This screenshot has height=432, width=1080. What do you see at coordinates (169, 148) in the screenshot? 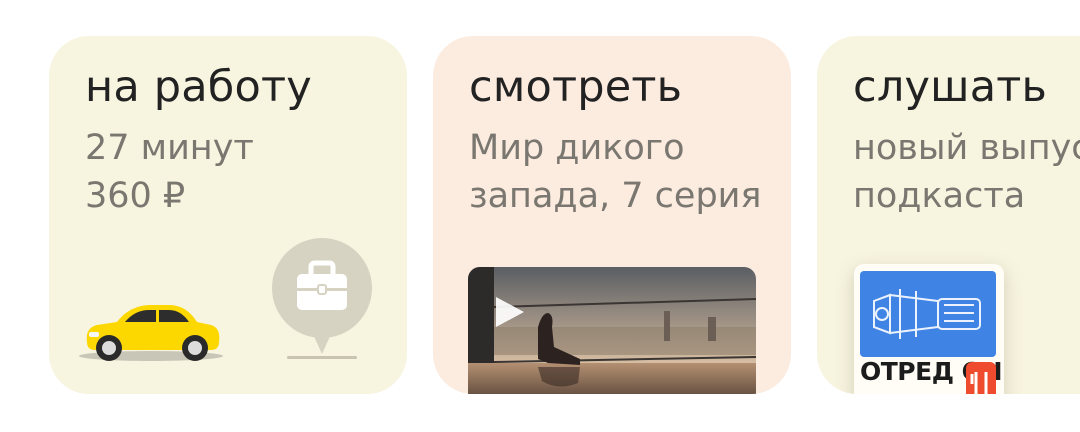
I see `trip-duration: 27 минут` at bounding box center [169, 148].